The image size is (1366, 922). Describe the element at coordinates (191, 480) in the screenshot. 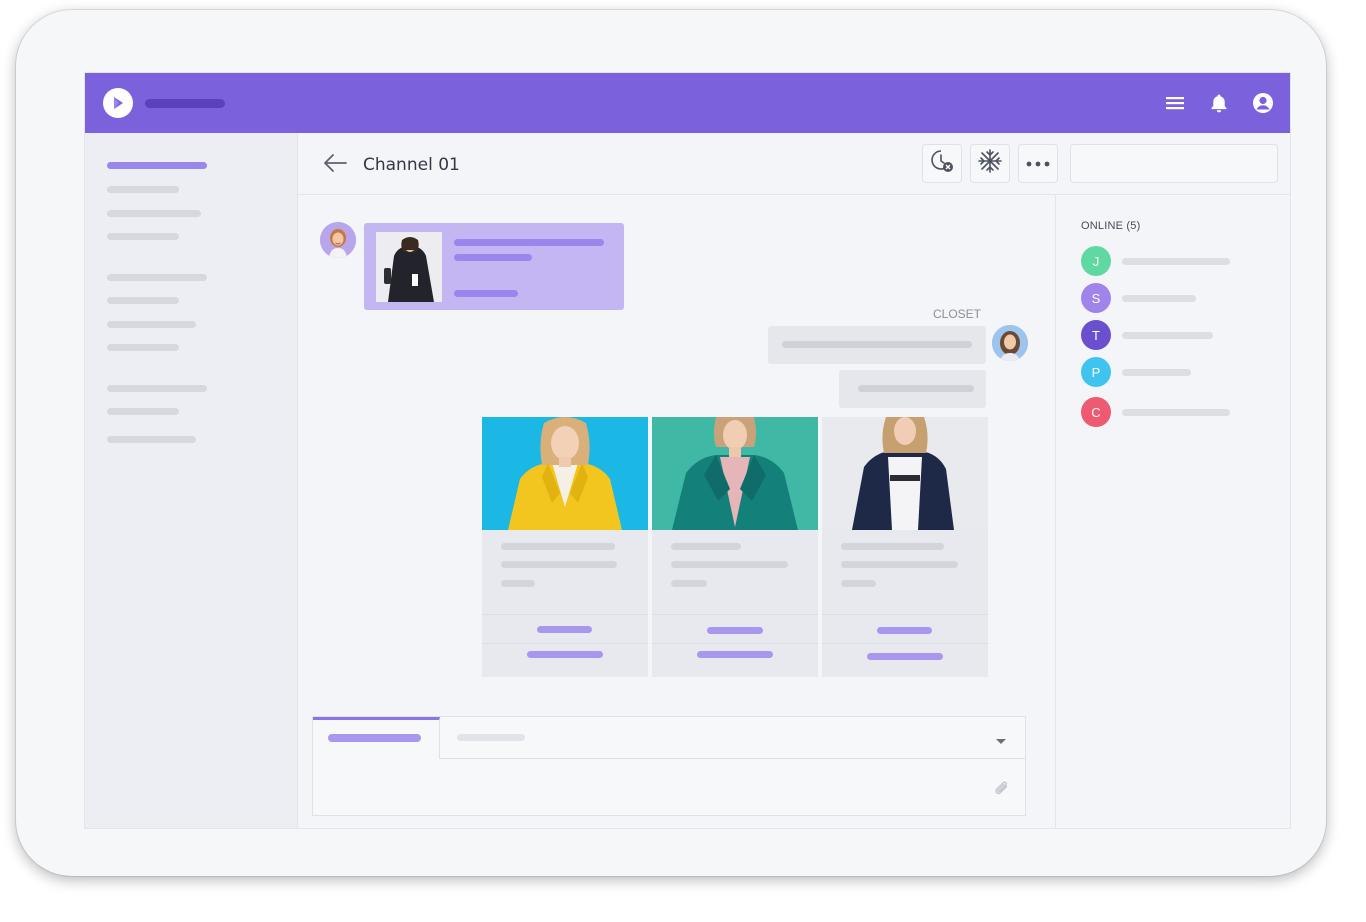

I see `sidebar` at that location.